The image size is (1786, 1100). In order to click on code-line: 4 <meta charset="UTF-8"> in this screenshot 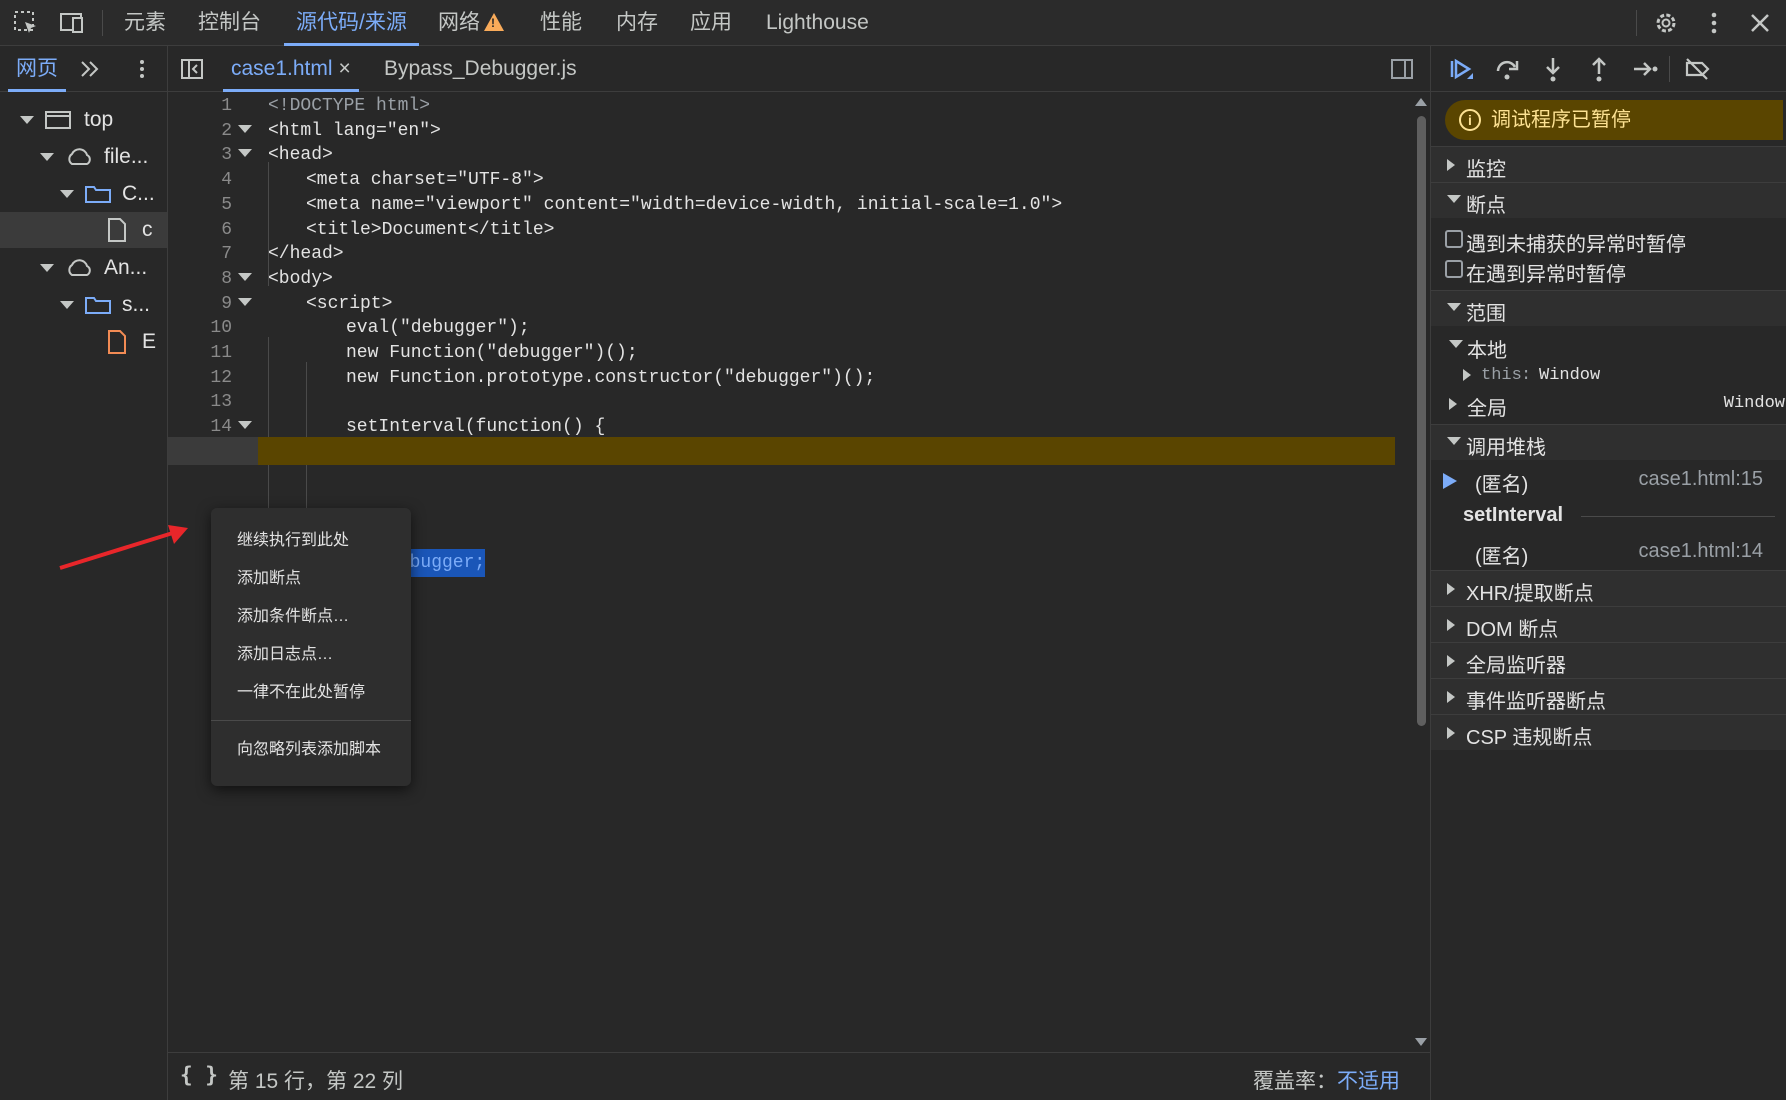, I will do `click(790, 180)`.